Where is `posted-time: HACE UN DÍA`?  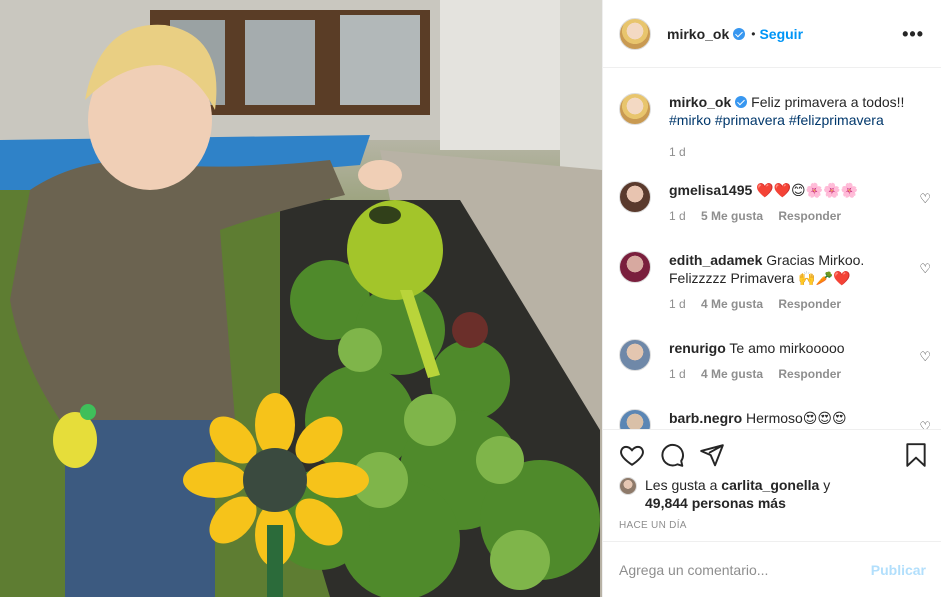 posted-time: HACE UN DÍA is located at coordinates (653, 525).